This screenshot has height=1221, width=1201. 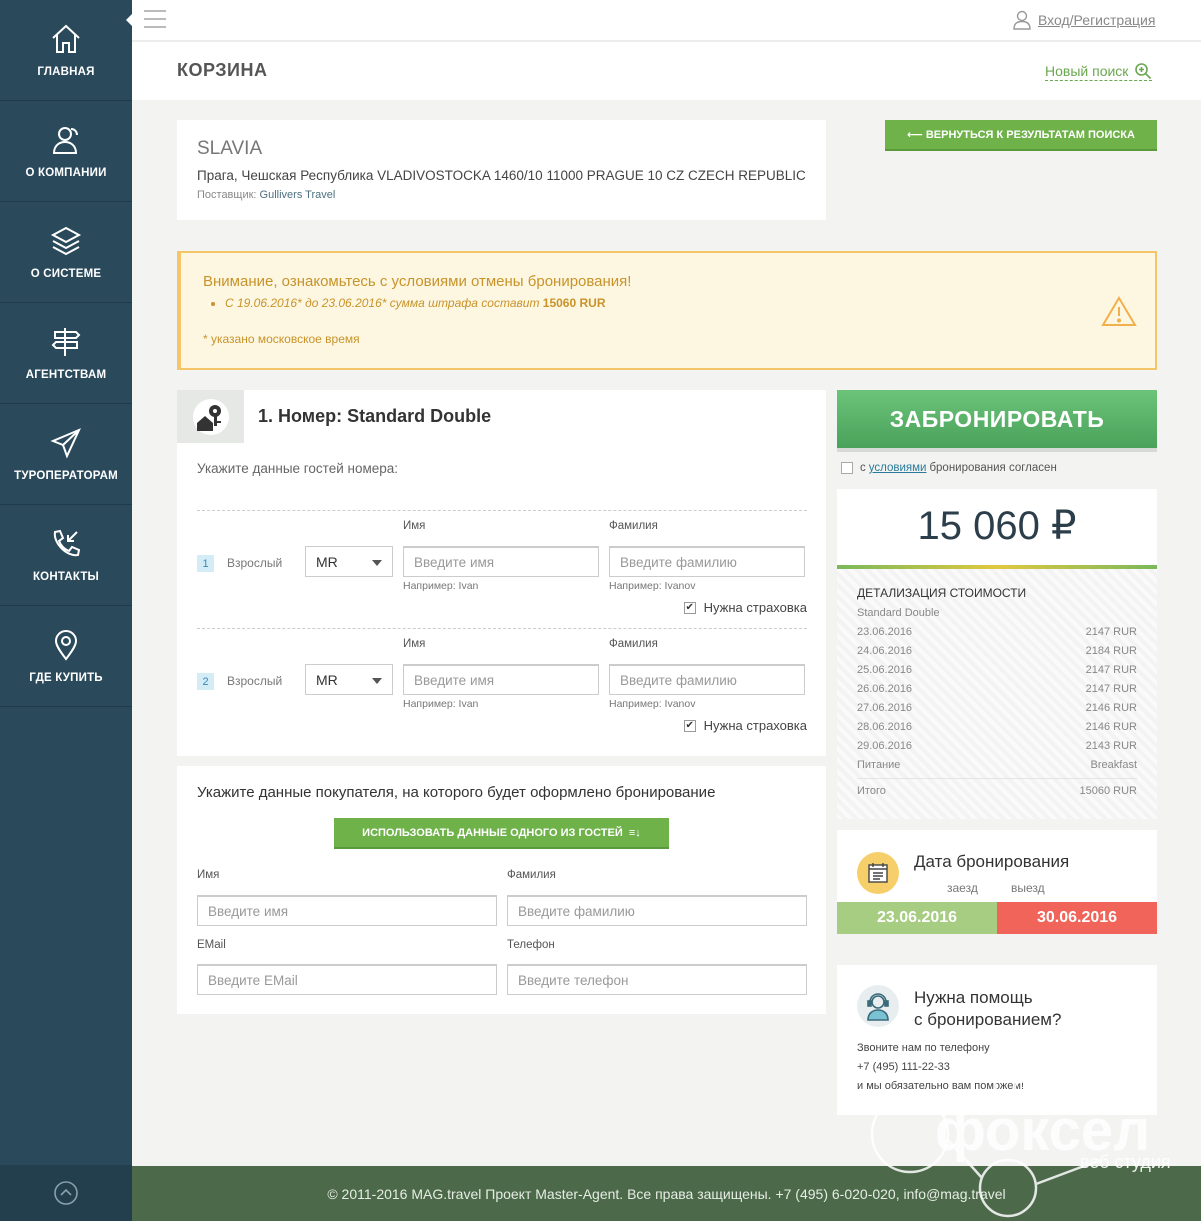 I want to click on page-title: КОРЗИНА, so click(x=222, y=70).